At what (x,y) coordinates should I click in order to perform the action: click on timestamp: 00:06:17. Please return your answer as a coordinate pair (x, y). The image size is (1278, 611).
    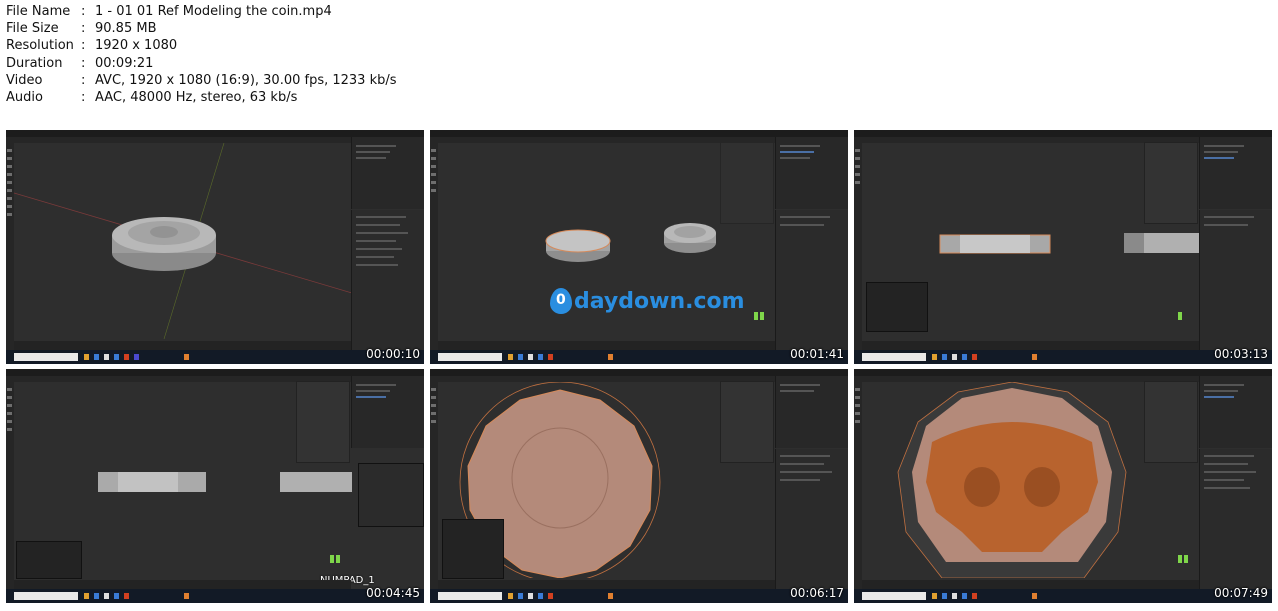
    Looking at the image, I should click on (817, 593).